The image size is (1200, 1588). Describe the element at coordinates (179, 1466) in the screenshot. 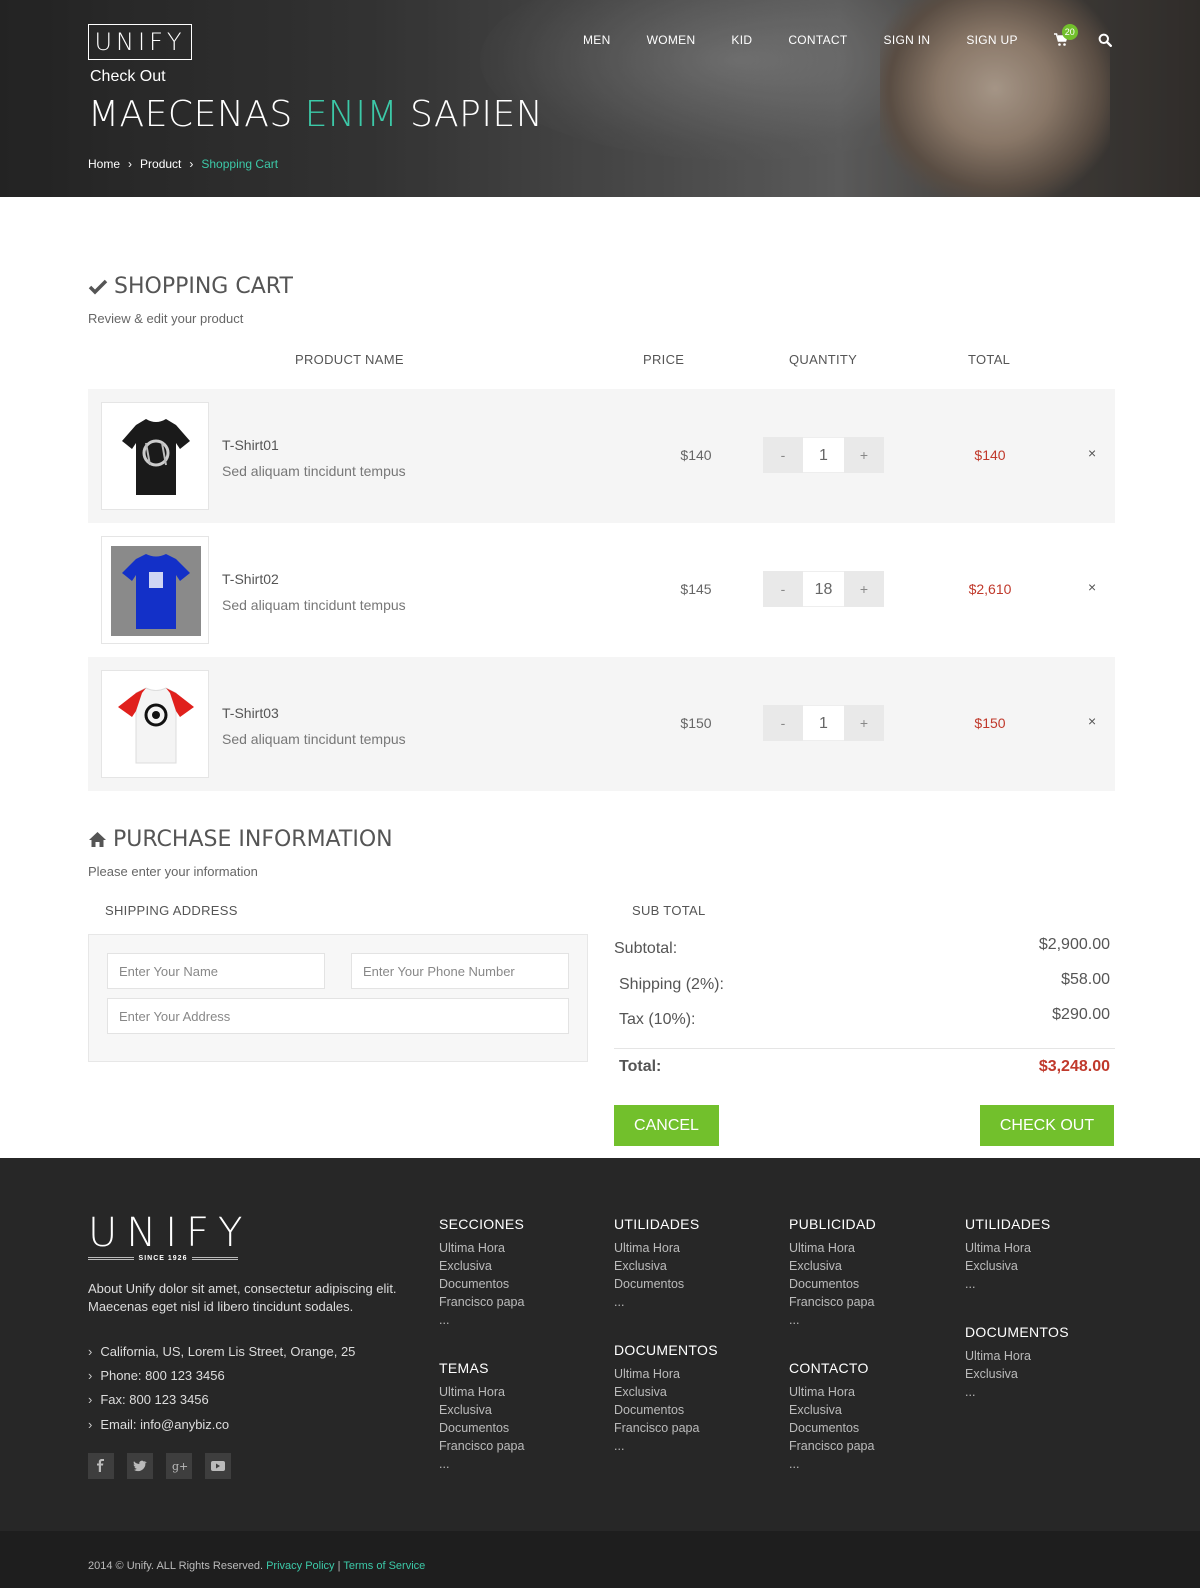

I see `google-plus-icon: g+` at that location.